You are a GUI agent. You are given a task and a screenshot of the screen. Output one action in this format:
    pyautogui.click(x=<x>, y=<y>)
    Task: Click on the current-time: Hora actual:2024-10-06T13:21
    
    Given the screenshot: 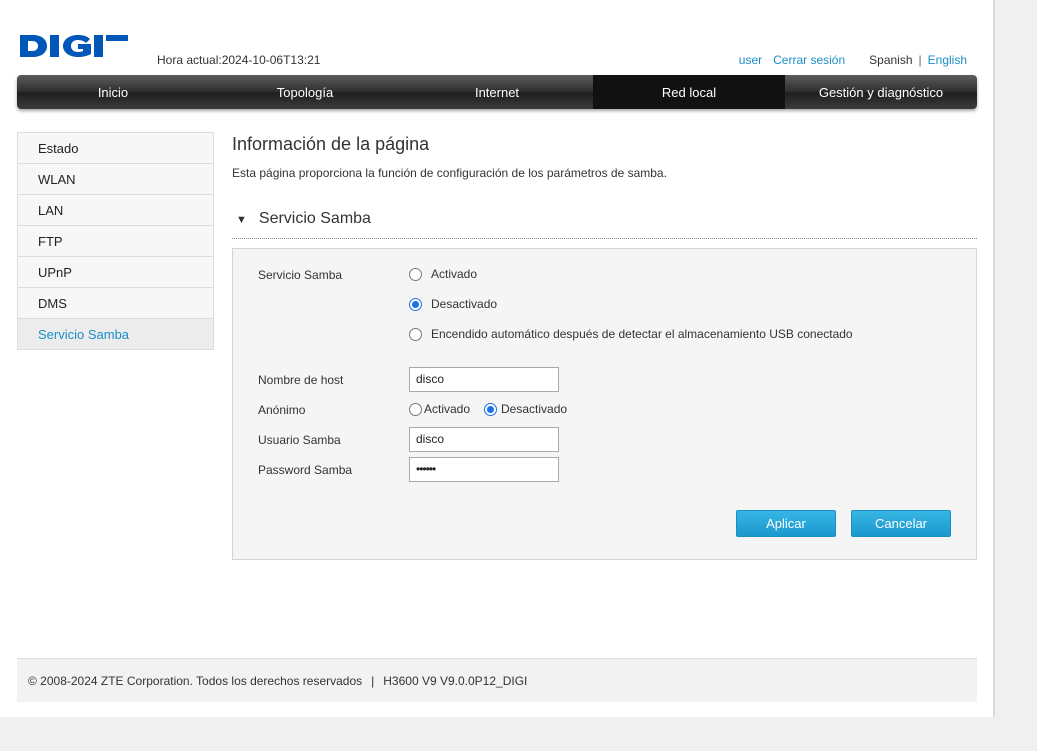 What is the action you would take?
    pyautogui.click(x=239, y=60)
    